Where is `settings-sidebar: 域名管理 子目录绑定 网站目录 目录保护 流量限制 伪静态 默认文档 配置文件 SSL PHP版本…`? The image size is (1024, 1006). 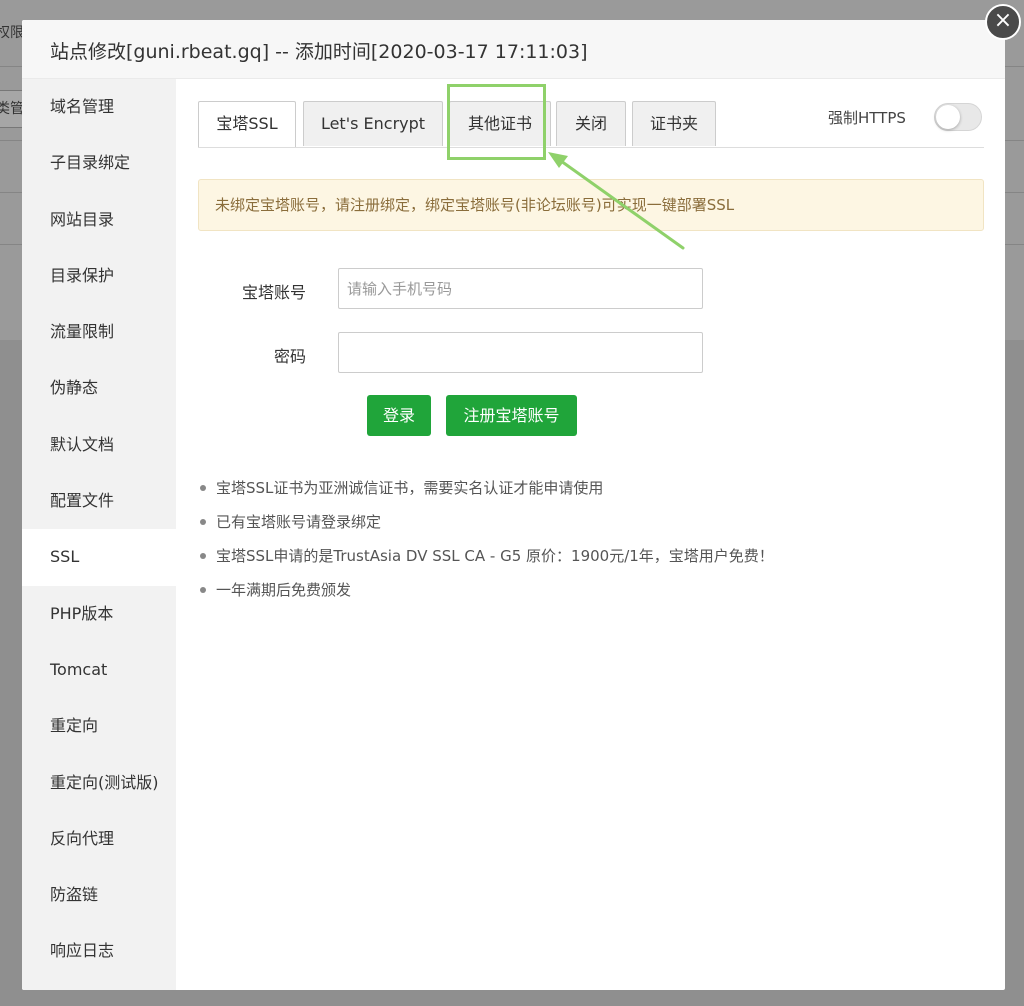
settings-sidebar: 域名管理 子目录绑定 网站目录 目录保护 流量限制 伪静态 默认文档 配置文件 SSL PHP版本… is located at coordinates (99, 534).